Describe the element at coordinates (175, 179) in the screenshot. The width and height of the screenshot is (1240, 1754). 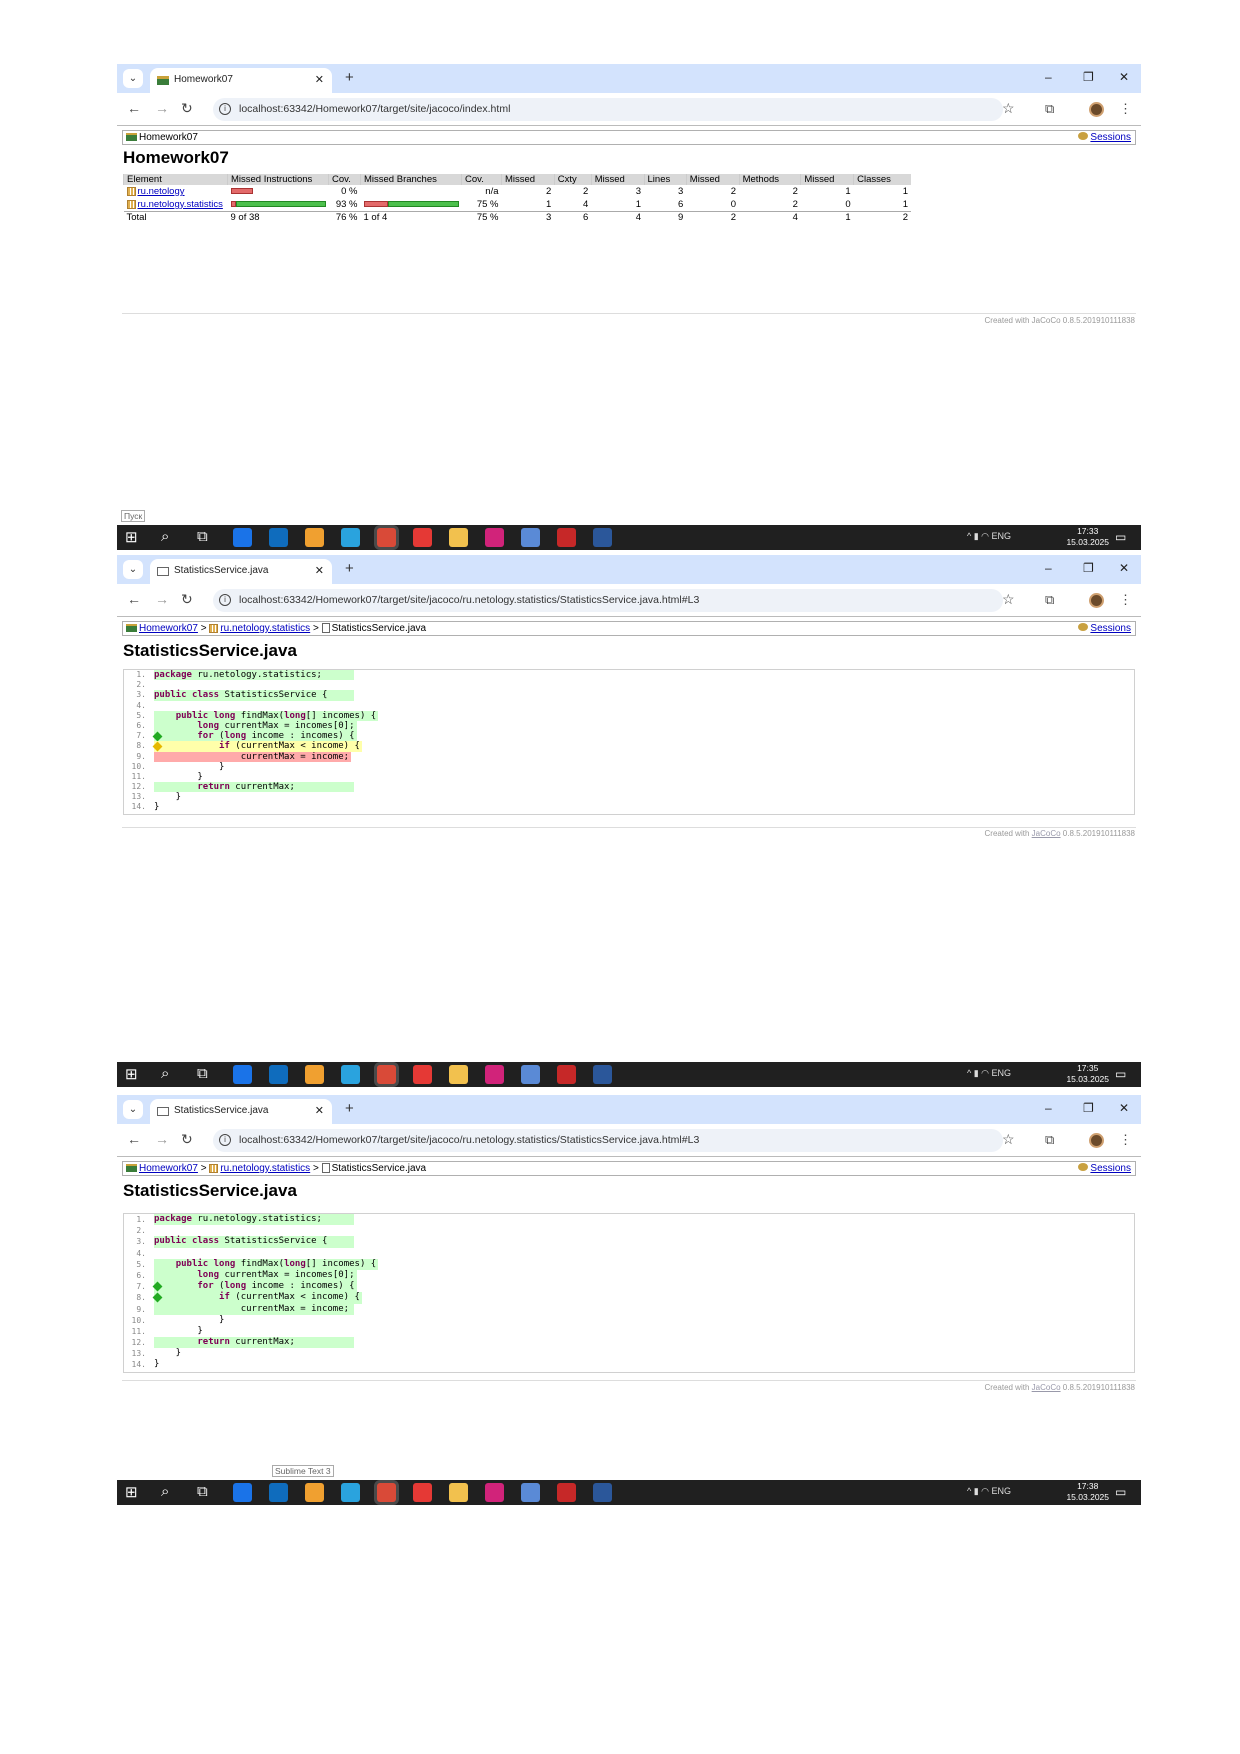
I see `header-element: Element` at that location.